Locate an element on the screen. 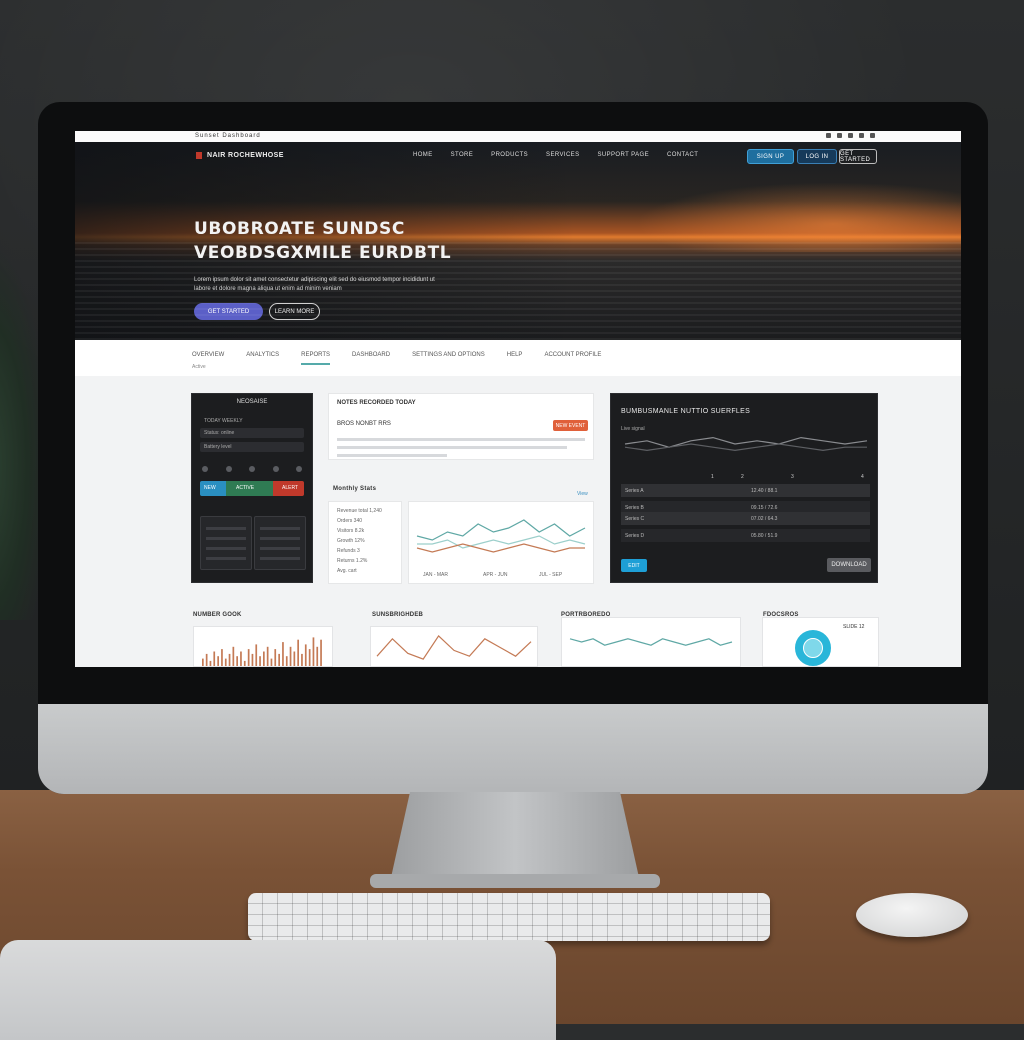  donut-center is located at coordinates (813, 648).